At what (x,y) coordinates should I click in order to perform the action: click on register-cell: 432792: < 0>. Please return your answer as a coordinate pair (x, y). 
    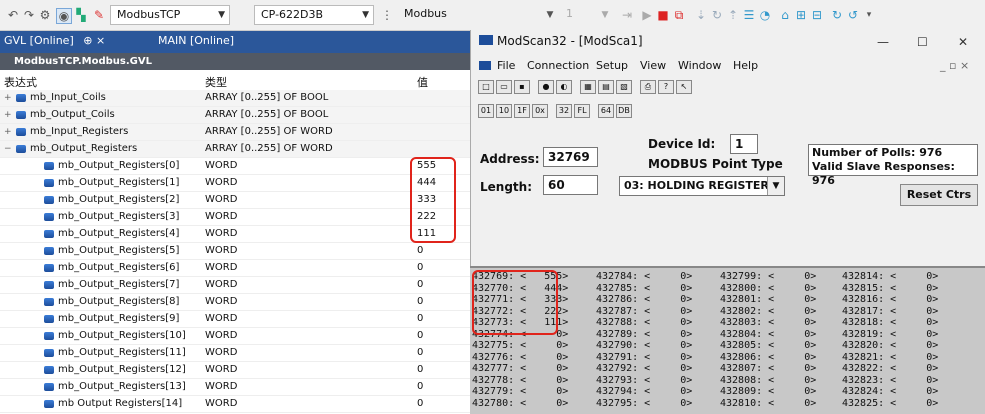
    Looking at the image, I should click on (644, 369).